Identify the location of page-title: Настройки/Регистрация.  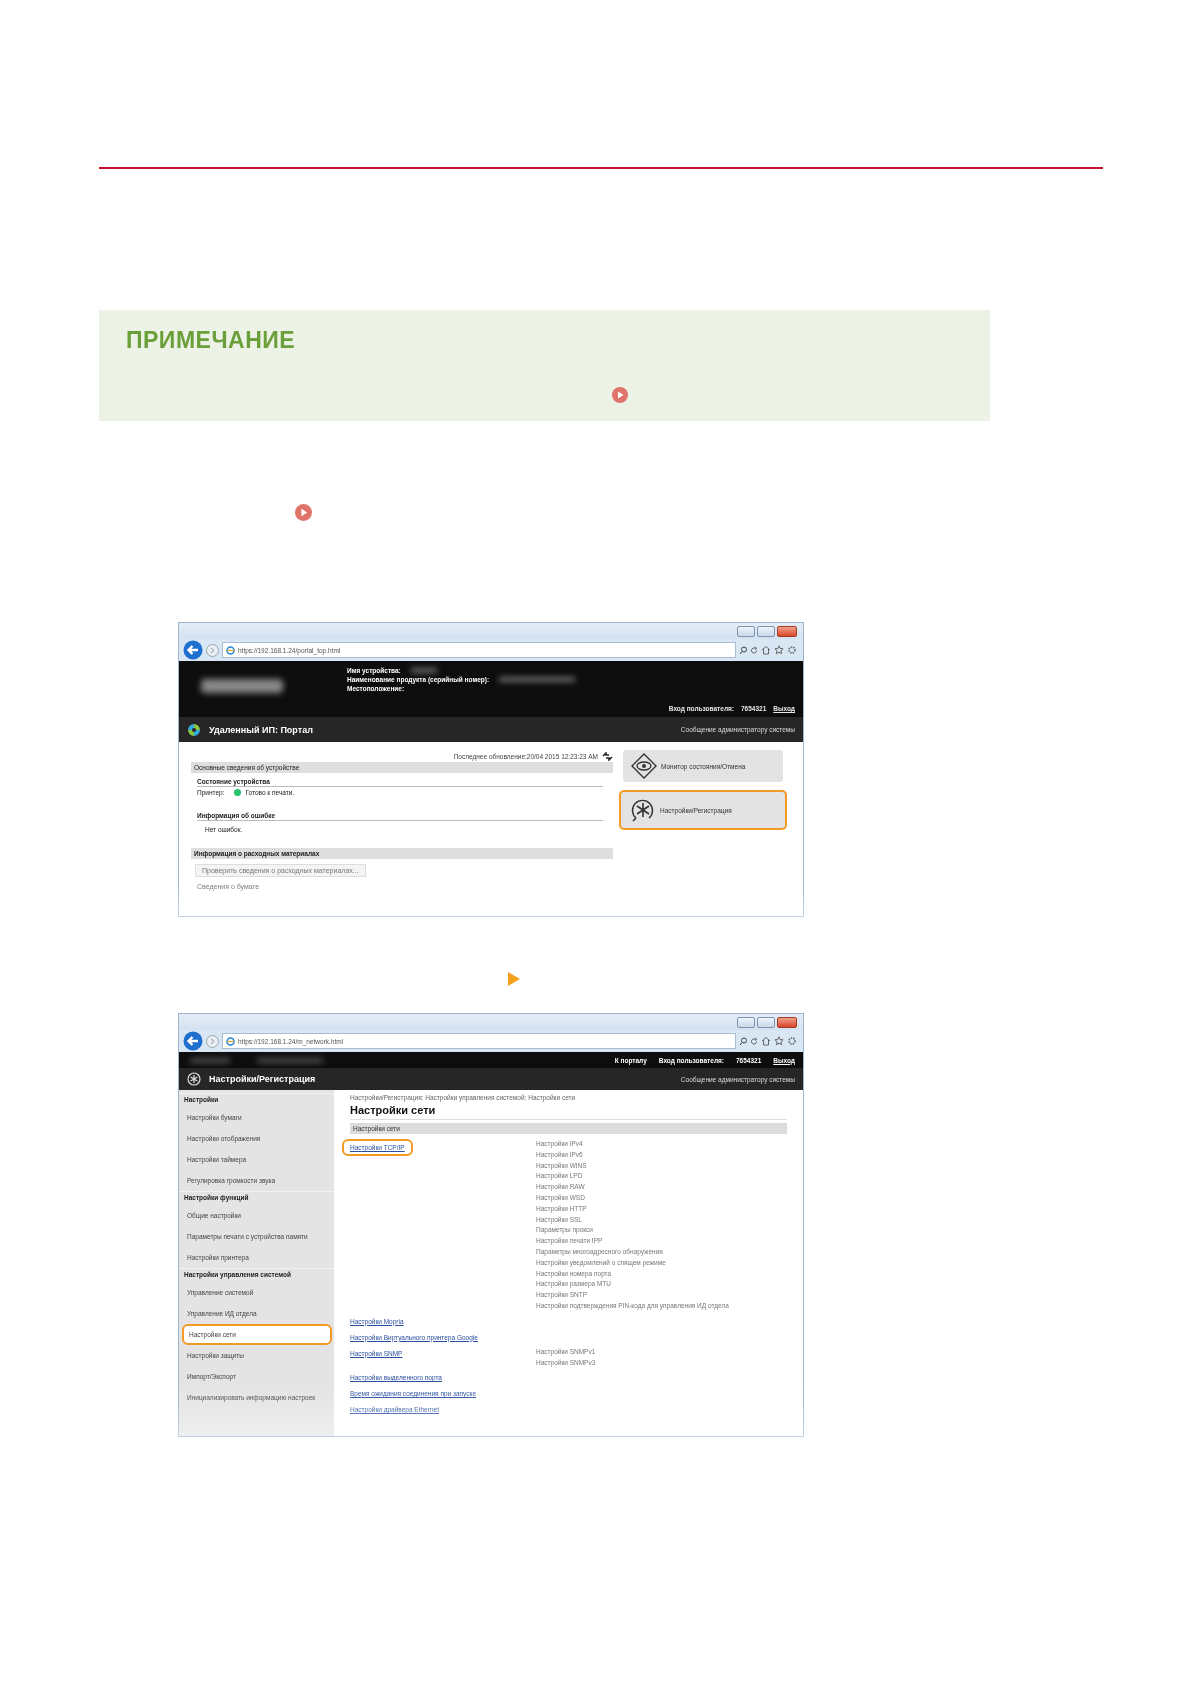
(262, 1079).